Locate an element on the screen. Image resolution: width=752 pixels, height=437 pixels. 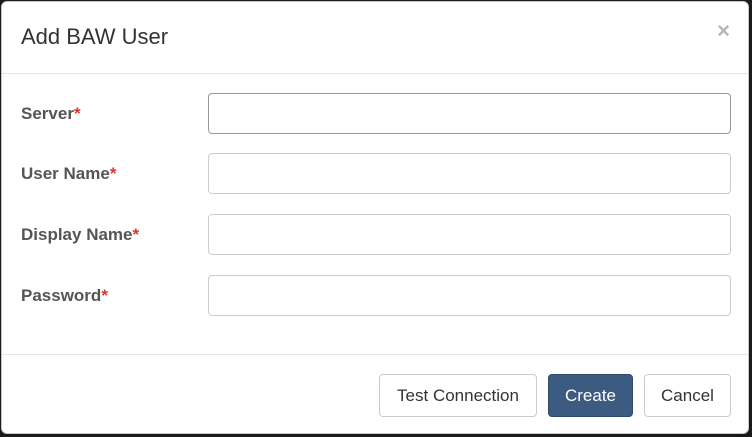
test-connection-button: Test Connection is located at coordinates (458, 395).